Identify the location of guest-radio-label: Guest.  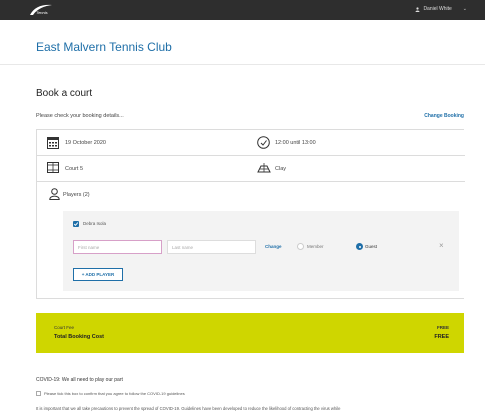
(371, 246).